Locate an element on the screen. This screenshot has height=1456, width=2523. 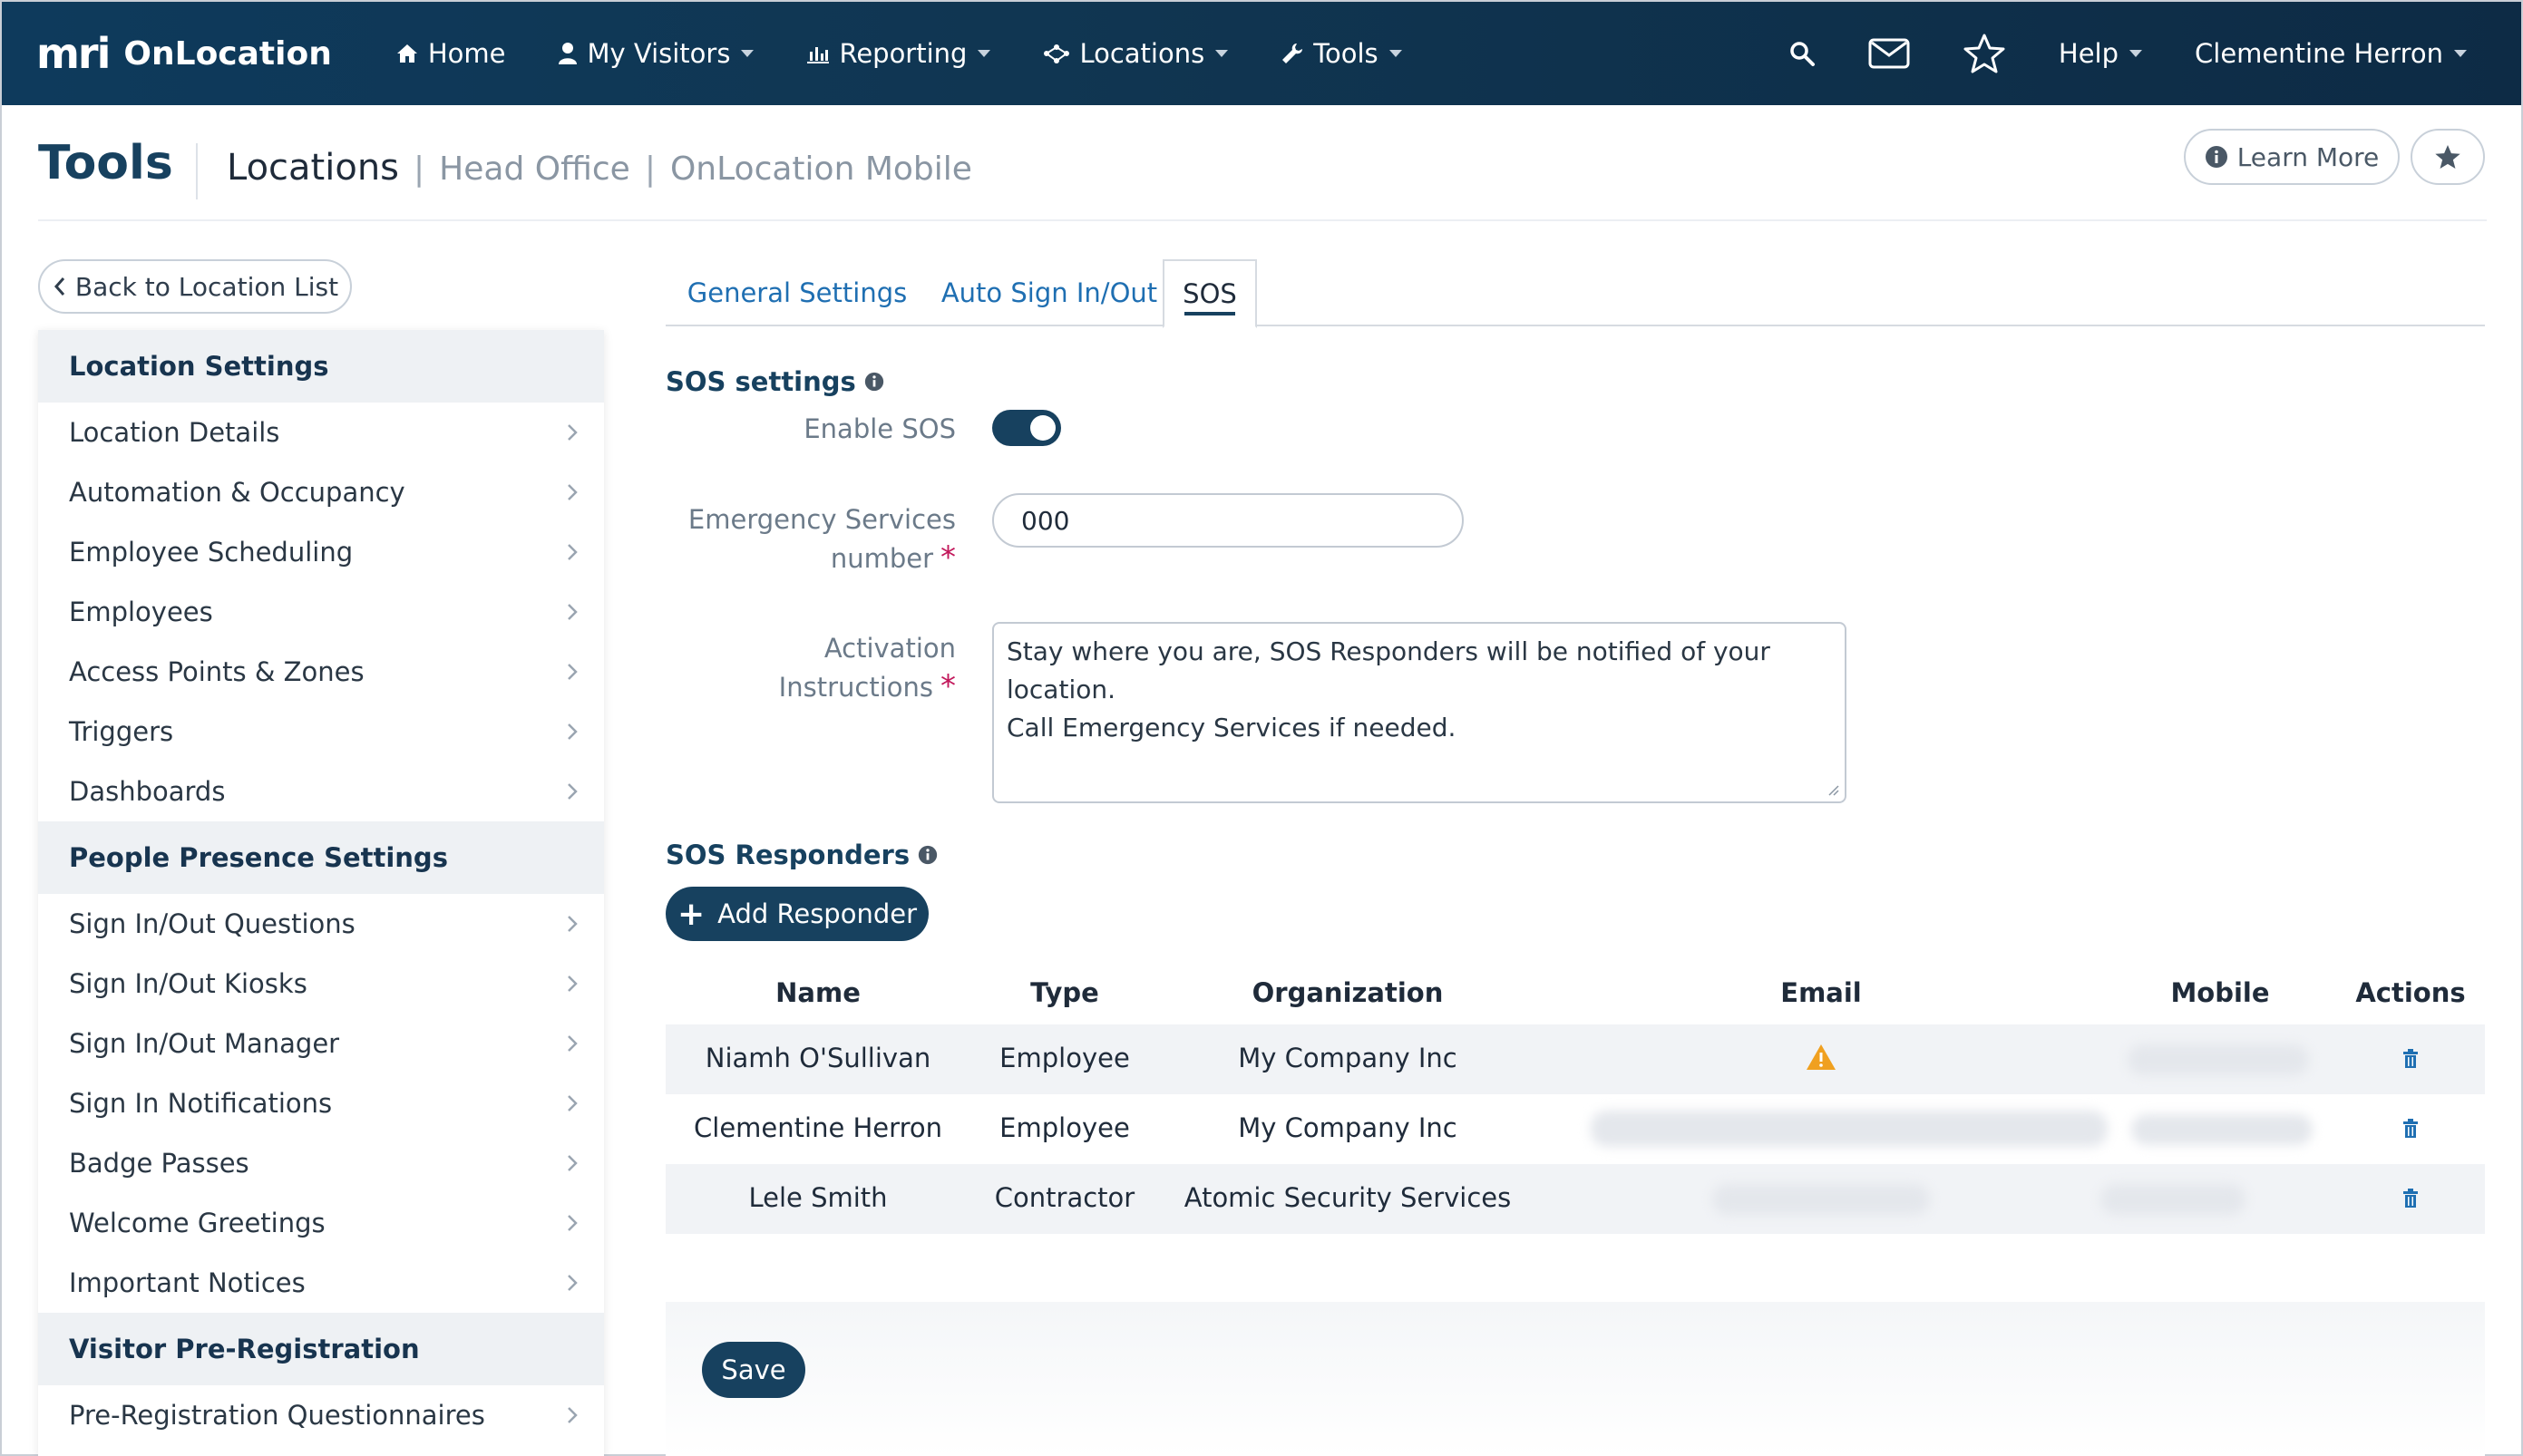
brand-logo: mri OnLocation is located at coordinates (184, 53).